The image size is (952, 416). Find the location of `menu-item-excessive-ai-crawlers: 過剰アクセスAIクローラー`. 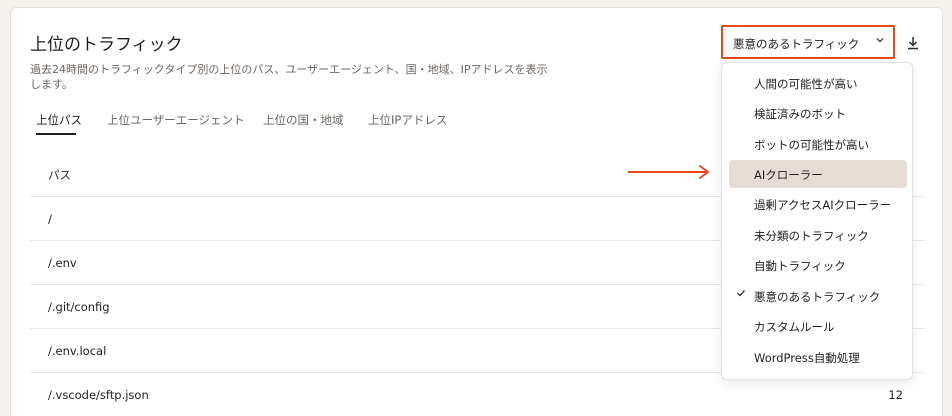

menu-item-excessive-ai-crawlers: 過剰アクセスAIクローラー is located at coordinates (818, 204).